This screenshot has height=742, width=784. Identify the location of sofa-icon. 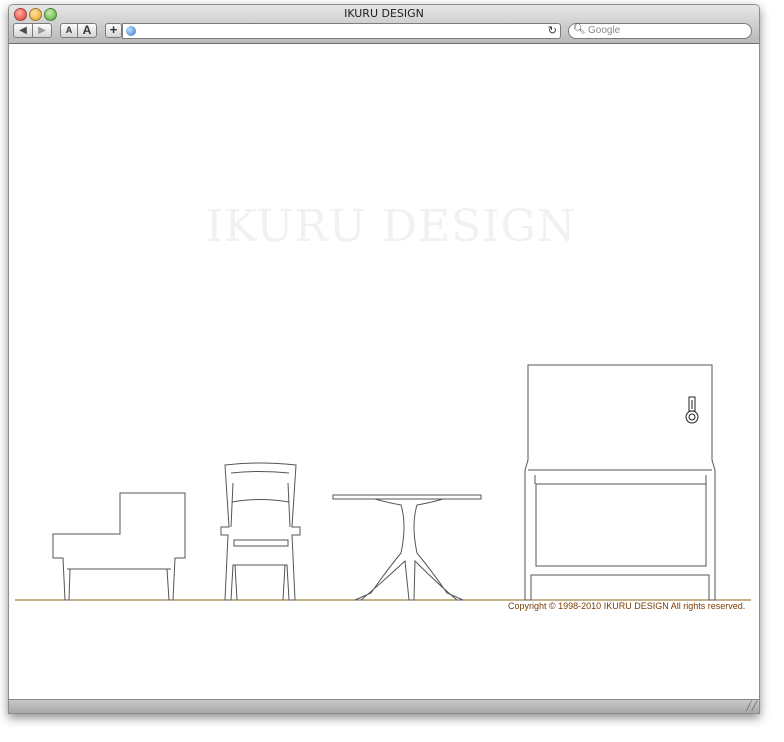
(119, 546).